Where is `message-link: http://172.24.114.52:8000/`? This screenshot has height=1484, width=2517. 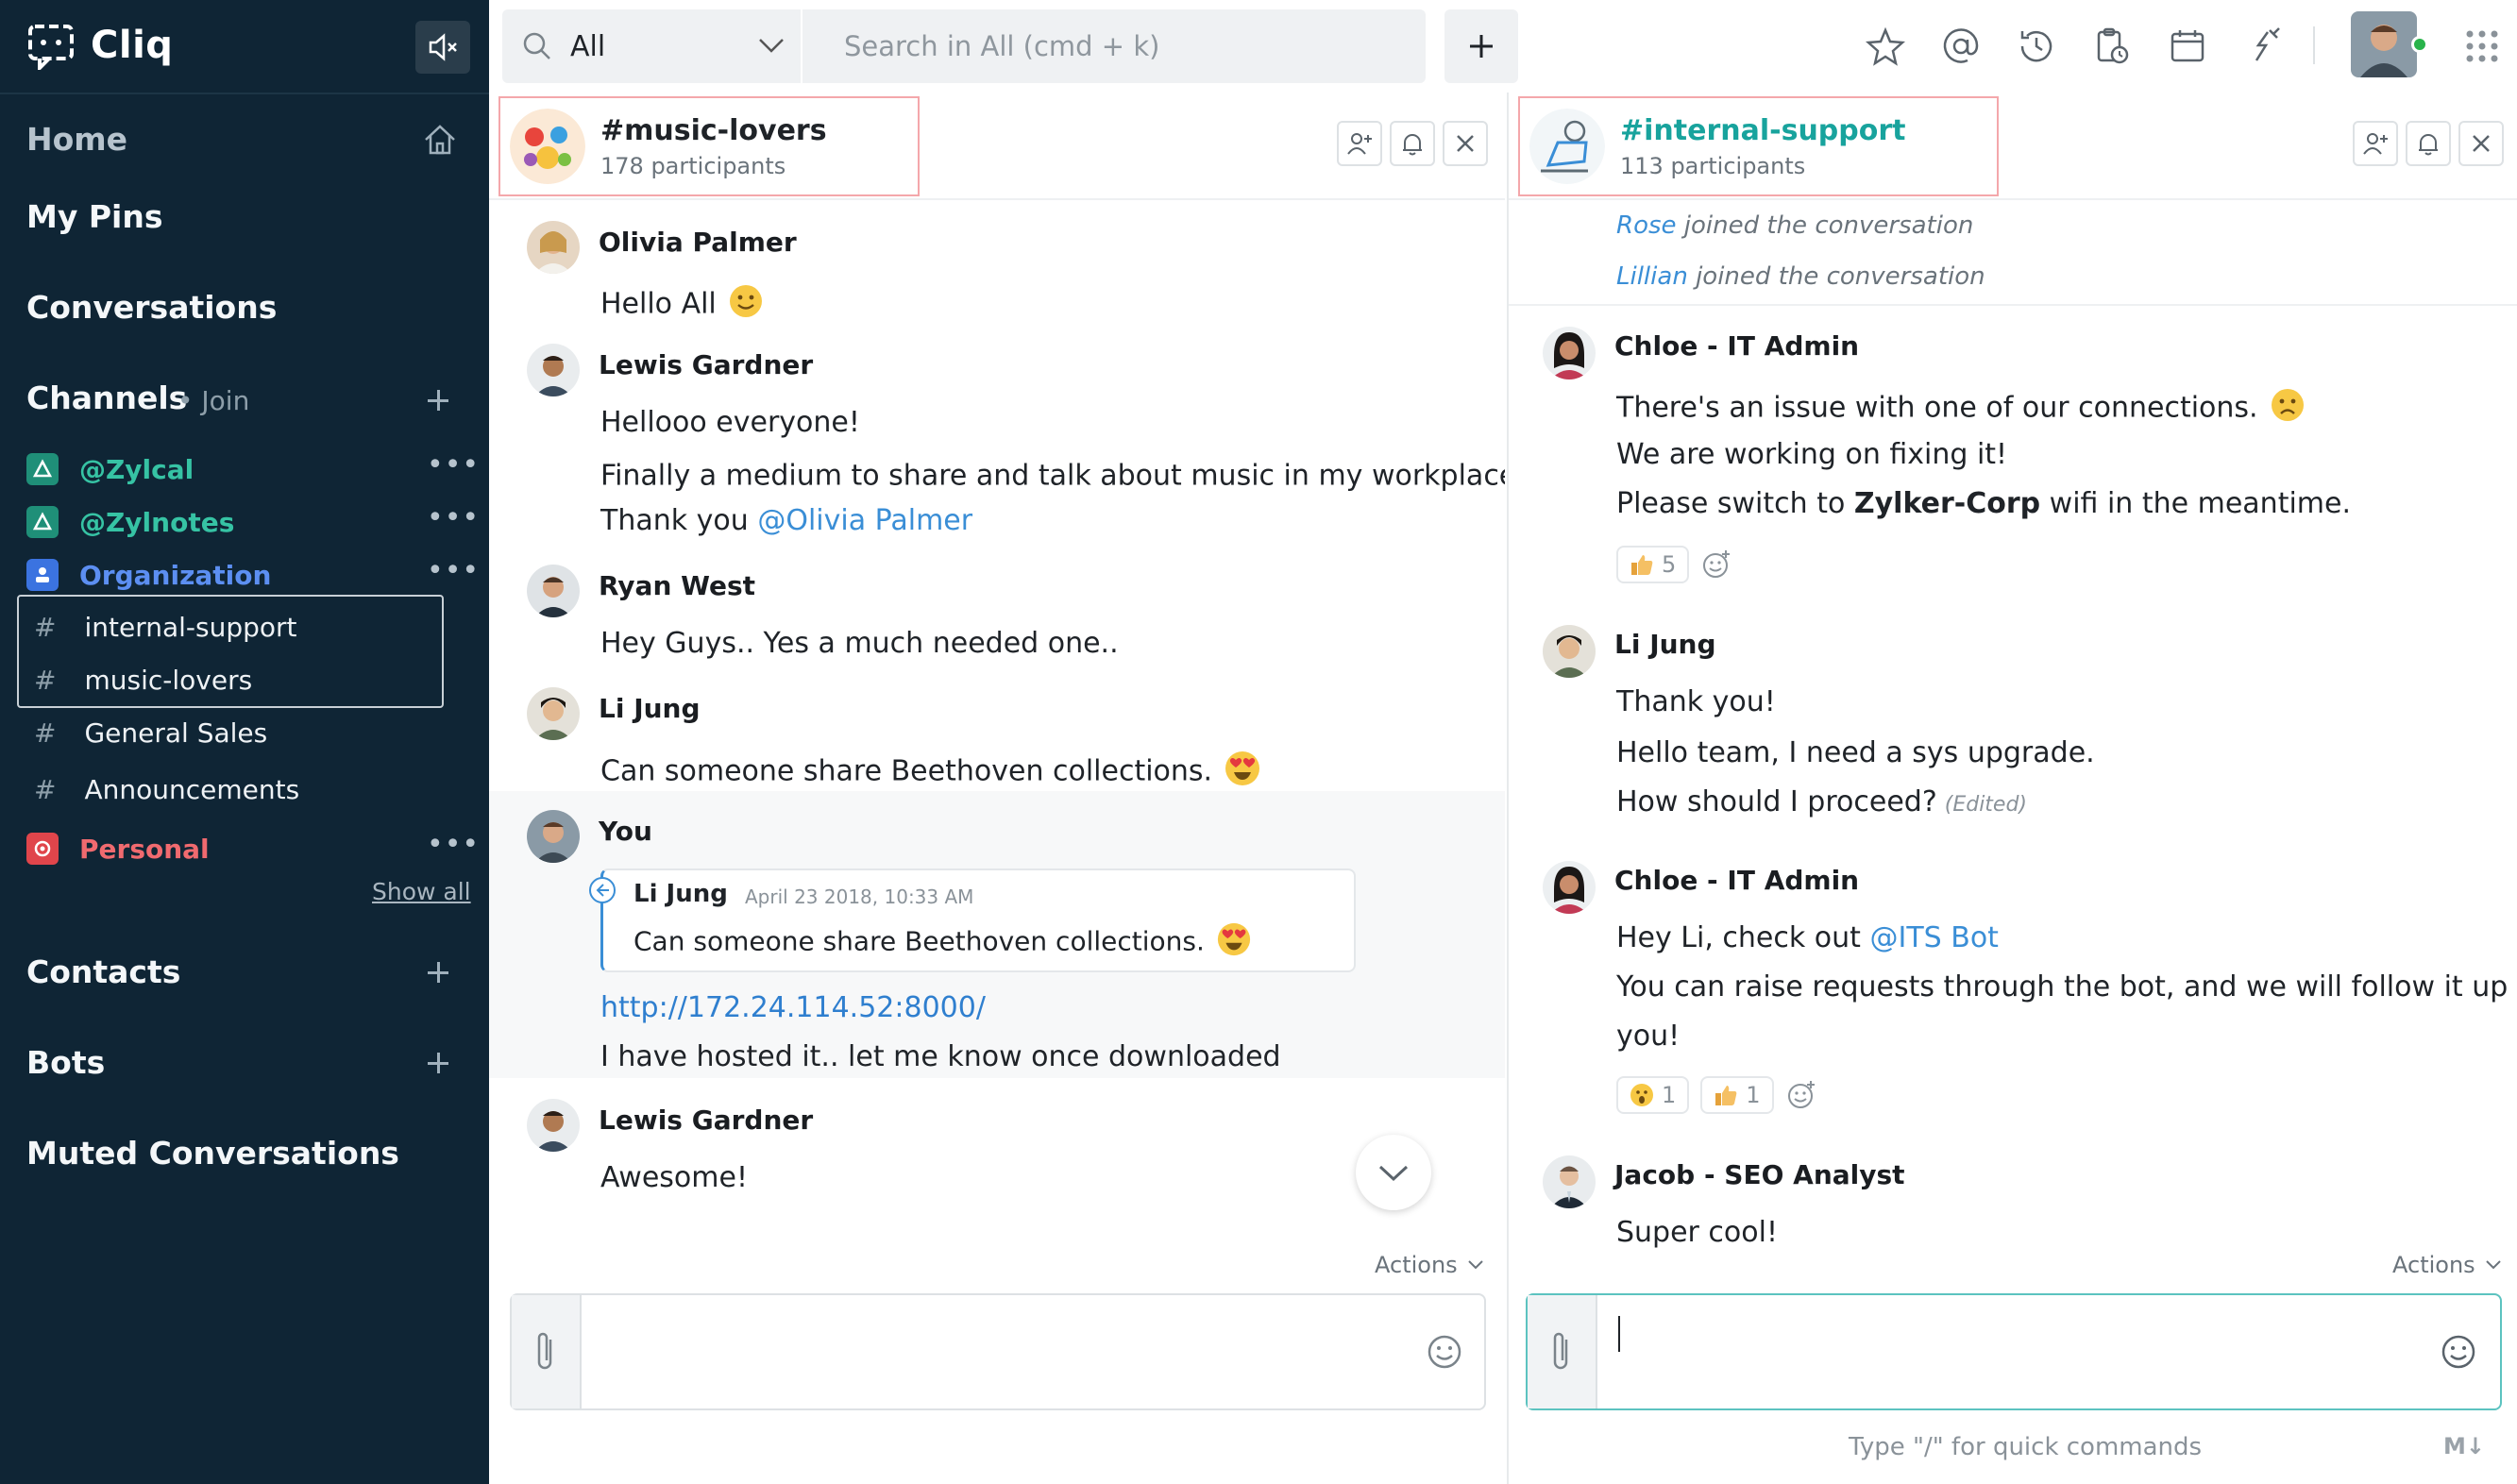
message-link: http://172.24.114.52:8000/ is located at coordinates (793, 1007).